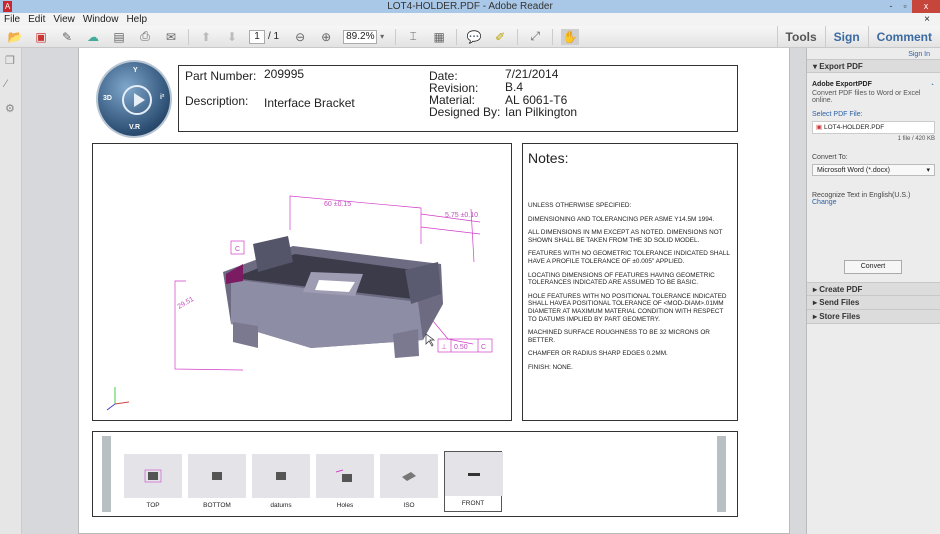 This screenshot has width=940, height=534. I want to click on open-icon: 📂, so click(15, 37).